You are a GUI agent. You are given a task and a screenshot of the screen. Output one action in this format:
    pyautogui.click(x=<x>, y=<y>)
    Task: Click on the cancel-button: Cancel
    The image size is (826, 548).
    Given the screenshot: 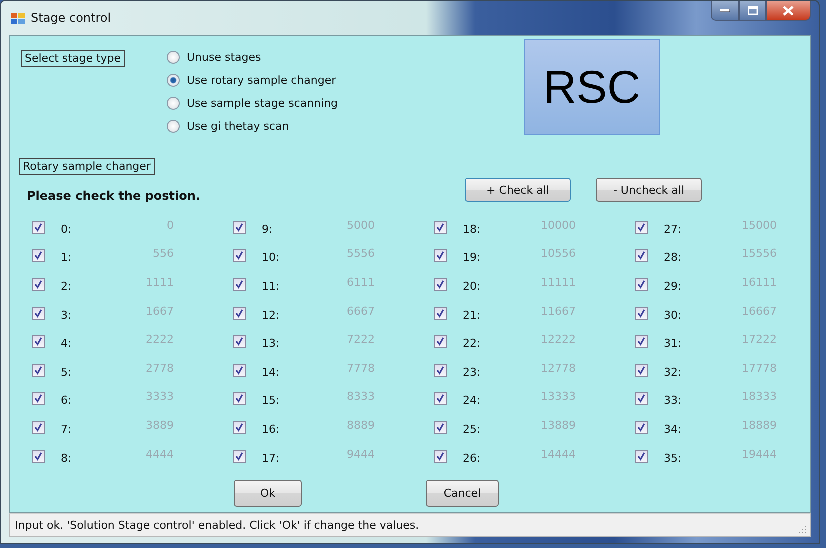 What is the action you would take?
    pyautogui.click(x=462, y=494)
    